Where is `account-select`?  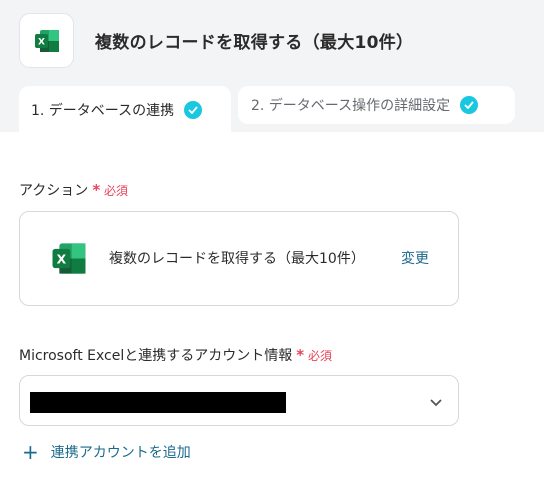
account-select is located at coordinates (239, 400).